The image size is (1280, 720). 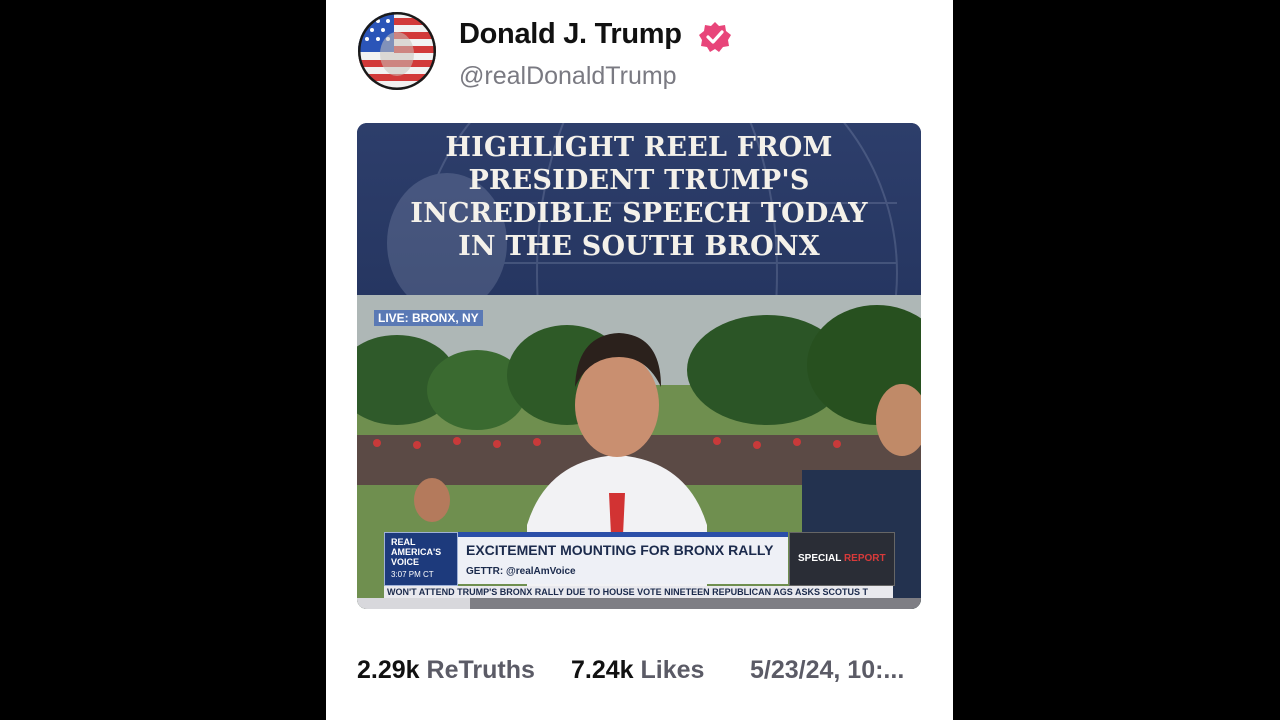 I want to click on author-avatar, so click(x=397, y=51).